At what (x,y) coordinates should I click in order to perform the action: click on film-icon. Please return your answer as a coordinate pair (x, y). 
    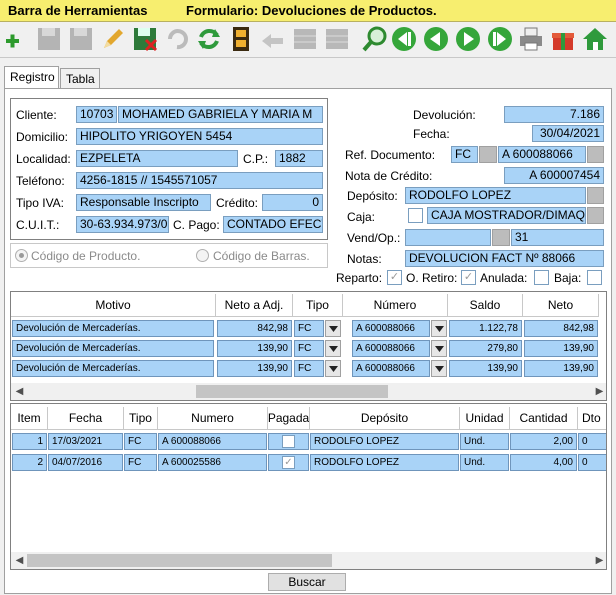
    Looking at the image, I should click on (241, 39).